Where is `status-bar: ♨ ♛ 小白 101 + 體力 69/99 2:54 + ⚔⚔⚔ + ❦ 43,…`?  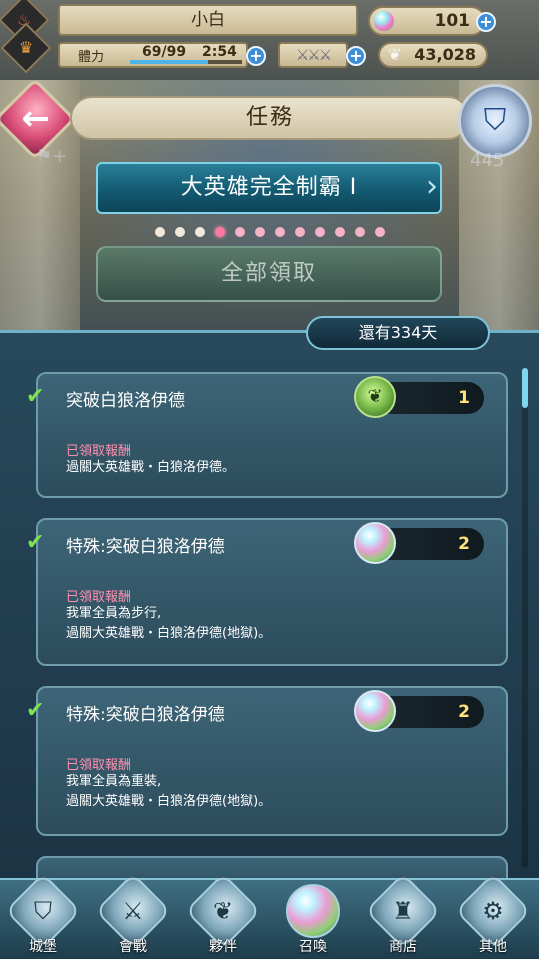 status-bar: ♨ ♛ 小白 101 + 體力 69/99 2:54 + ⚔⚔⚔ + ❦ 43,… is located at coordinates (269, 40).